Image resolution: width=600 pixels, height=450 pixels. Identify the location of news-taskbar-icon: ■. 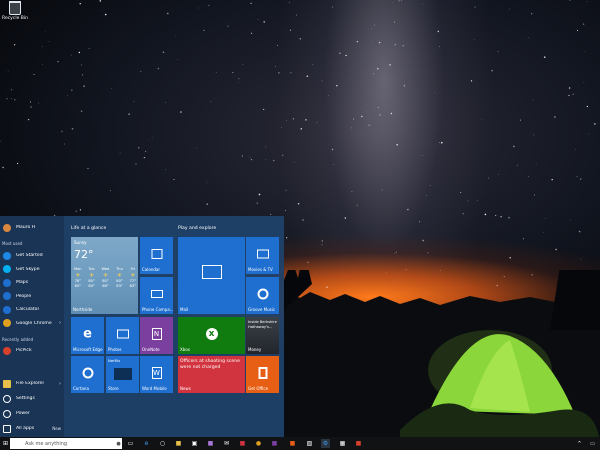
(242, 443).